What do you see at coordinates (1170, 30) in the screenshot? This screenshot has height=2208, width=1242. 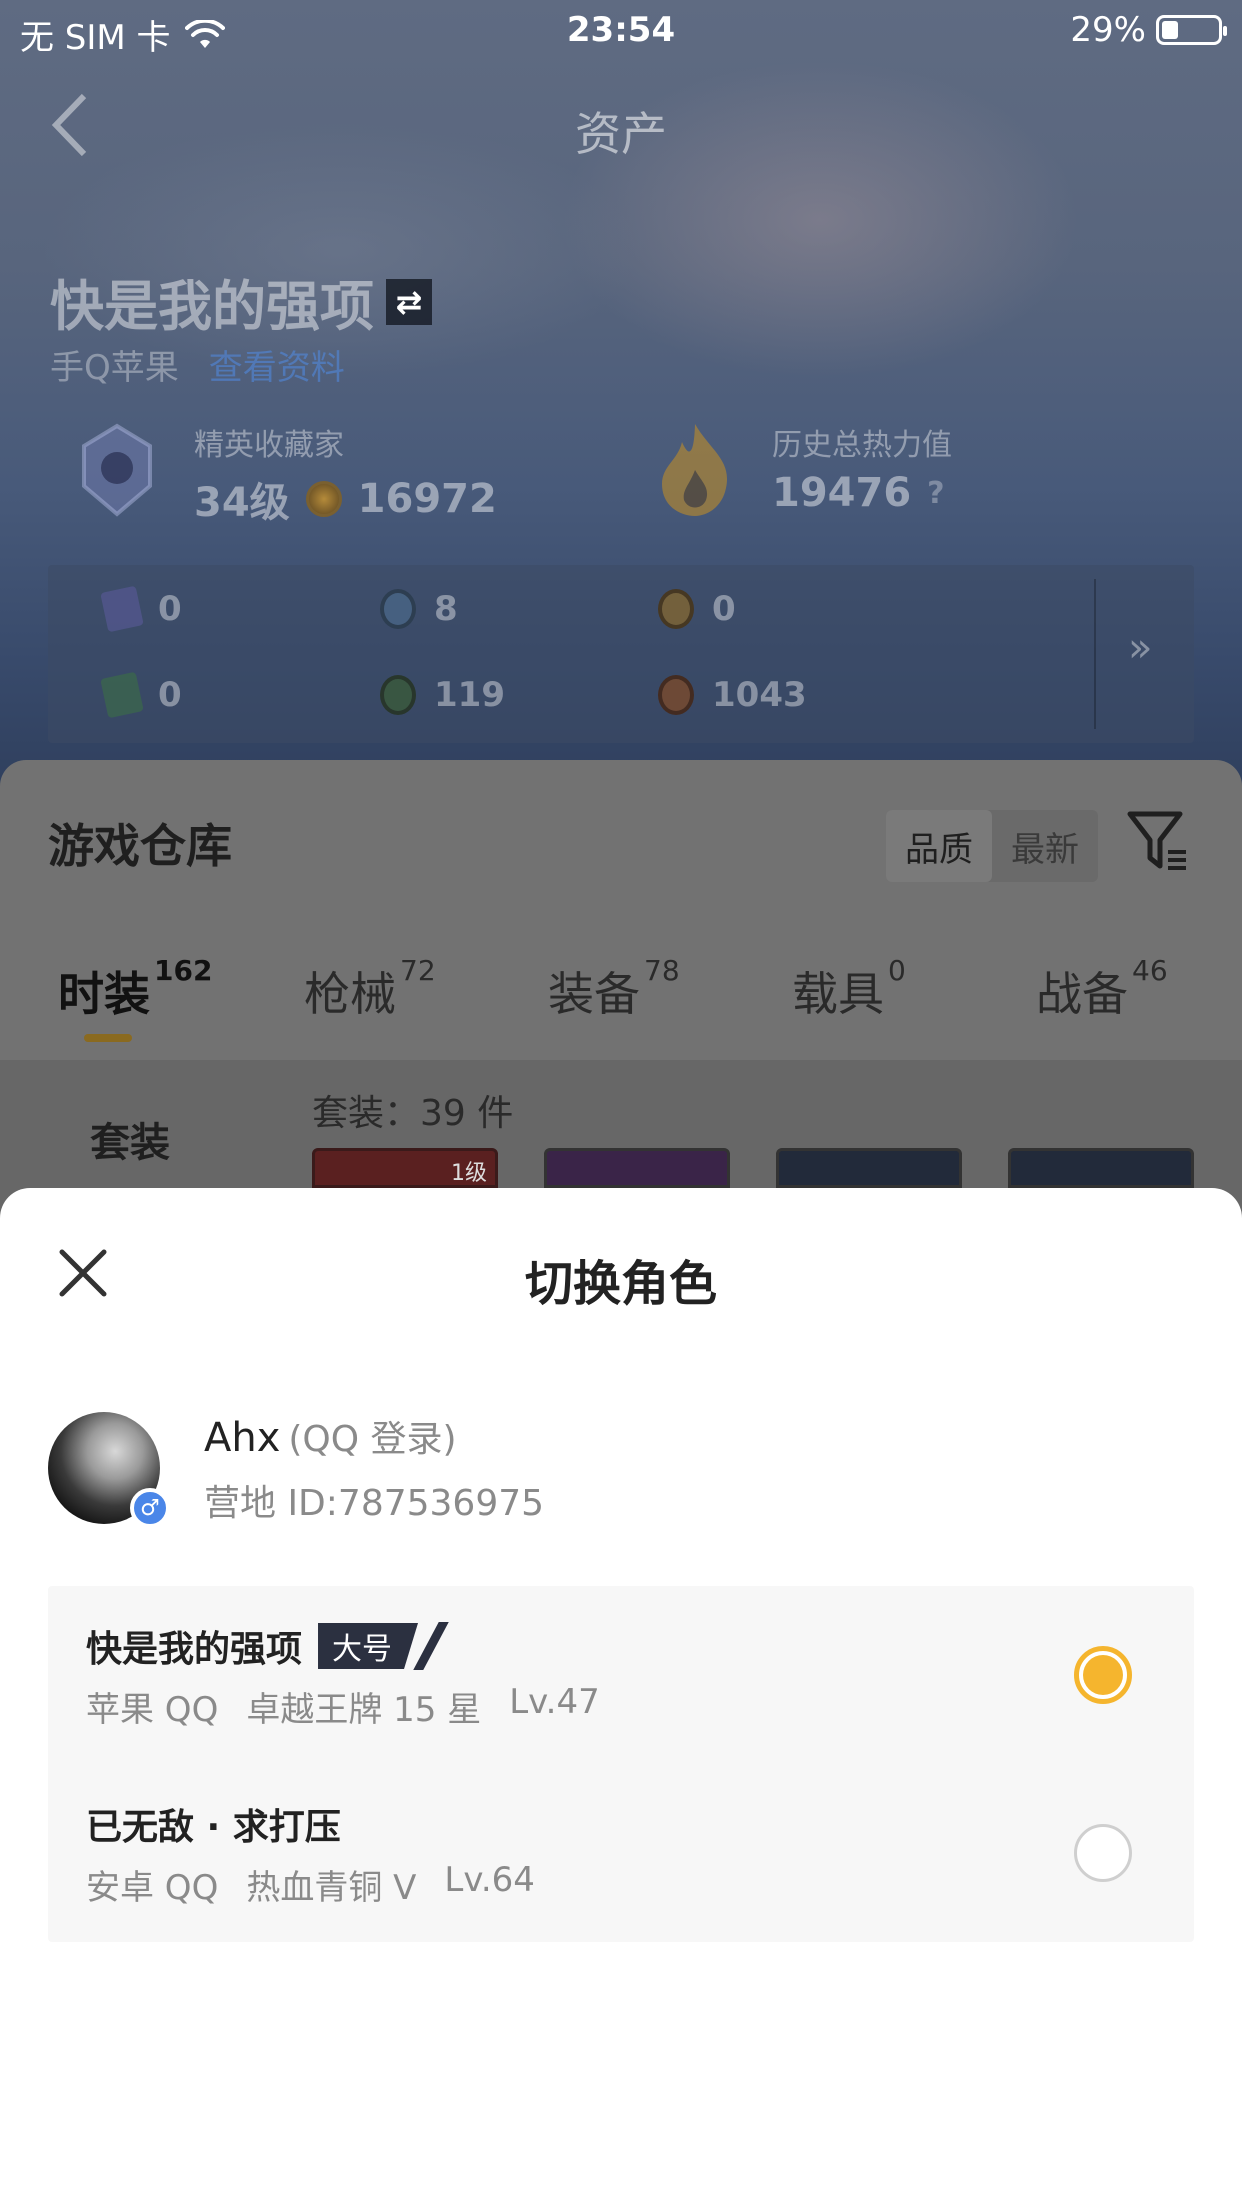 I see `battery-fill` at bounding box center [1170, 30].